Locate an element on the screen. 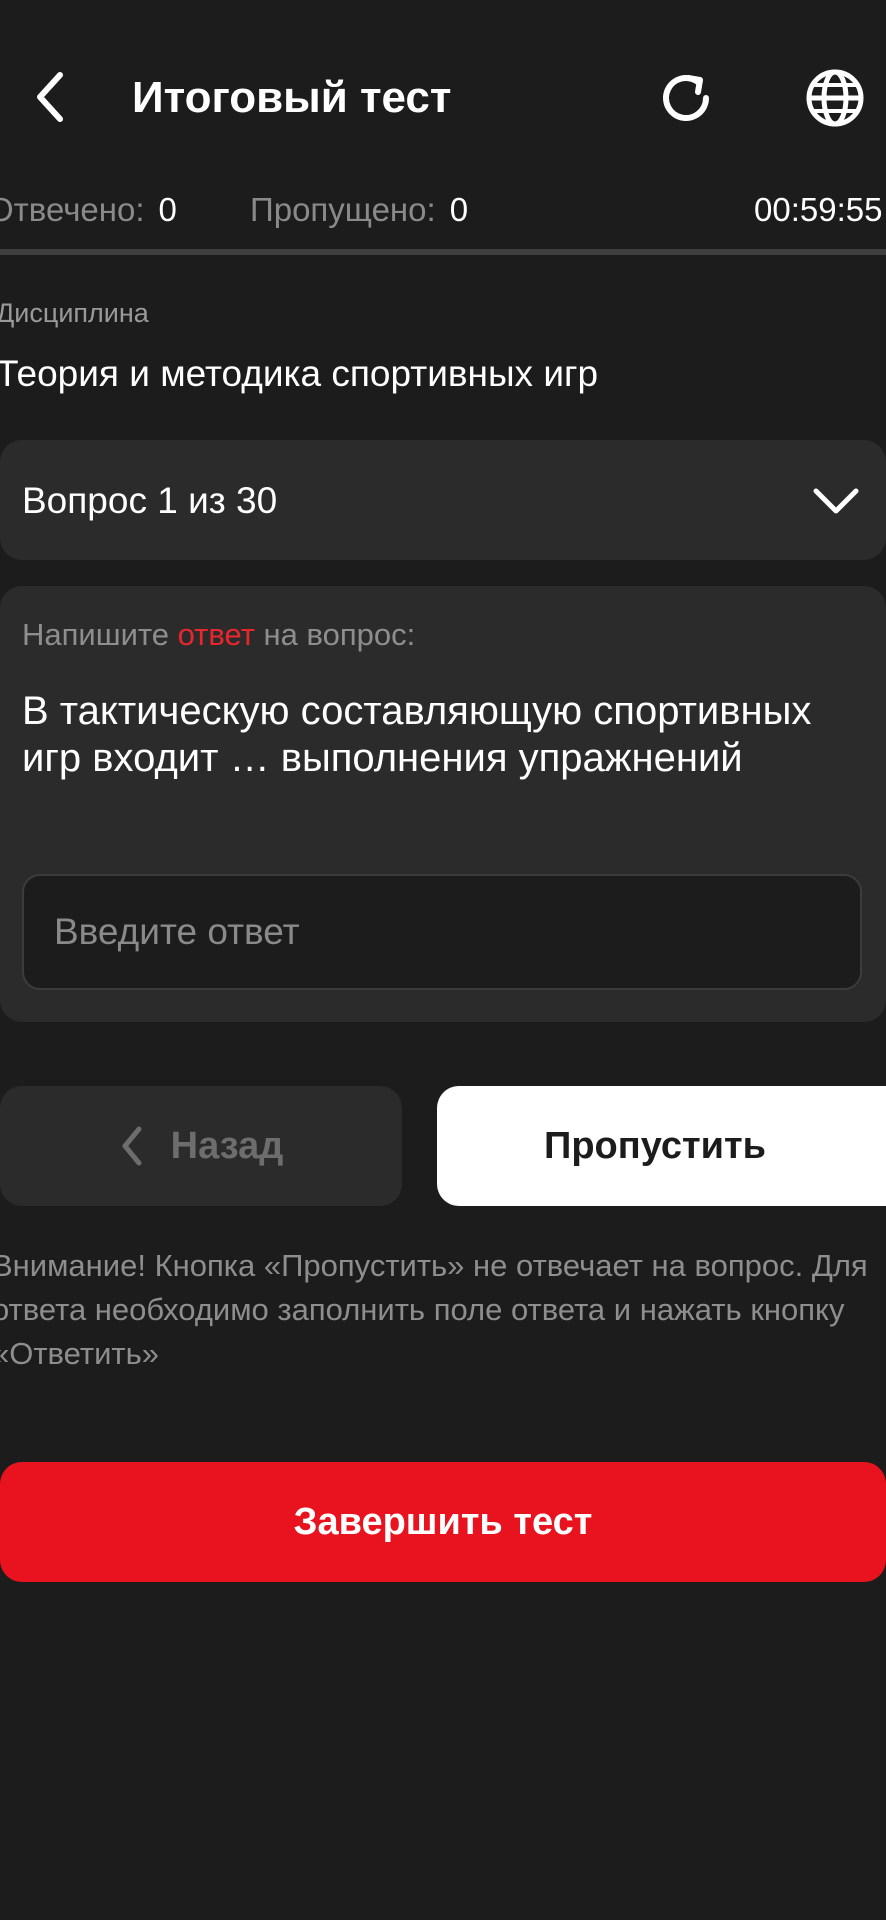 This screenshot has height=1920, width=886. prev-question-label: Назад is located at coordinates (227, 1145).